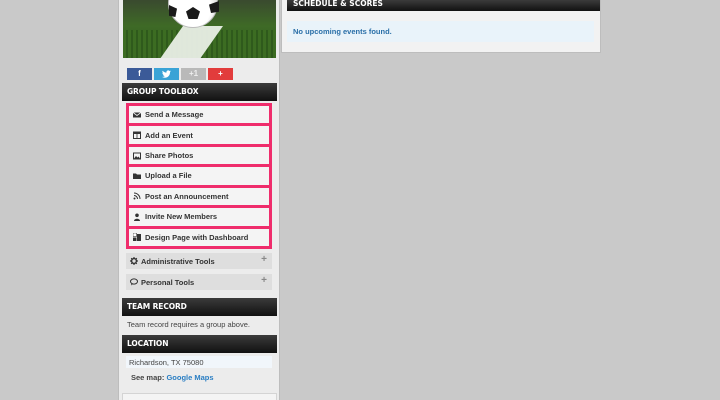 The image size is (720, 400). What do you see at coordinates (166, 362) in the screenshot?
I see `location-address: Richardson, TX 75080` at bounding box center [166, 362].